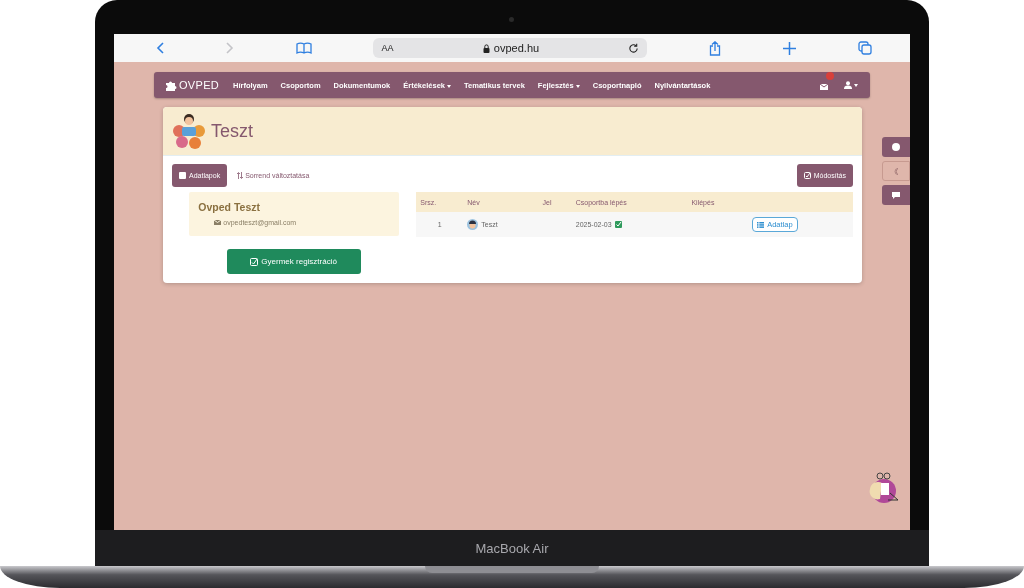 This screenshot has height=588, width=1024. Describe the element at coordinates (293, 261) in the screenshot. I see `register-child-button: Gyermek regisztráció` at that location.